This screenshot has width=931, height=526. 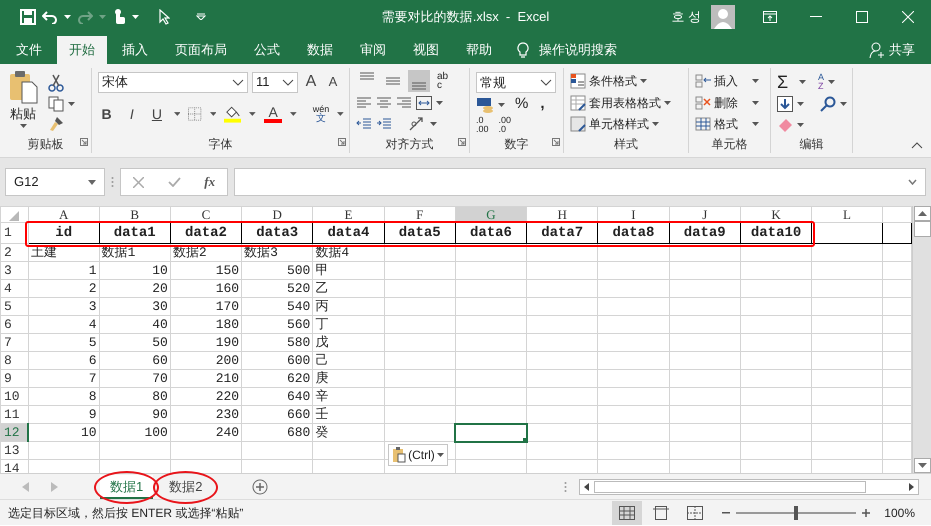 I want to click on comma-button: ,, so click(x=542, y=104).